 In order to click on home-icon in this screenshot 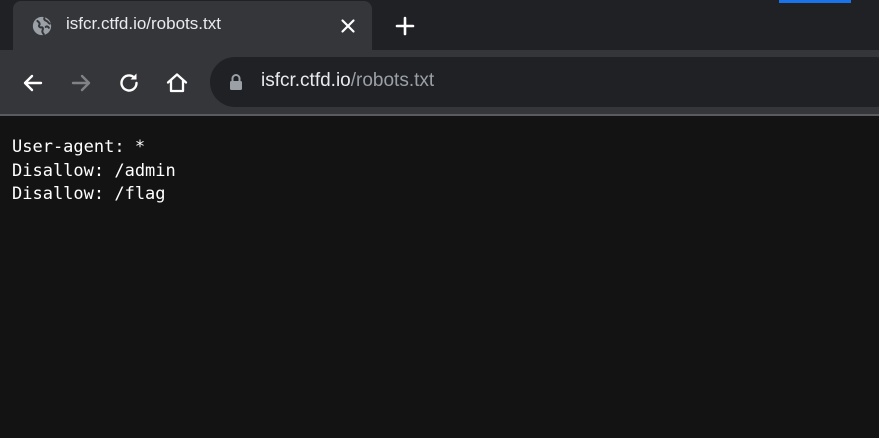, I will do `click(177, 83)`.